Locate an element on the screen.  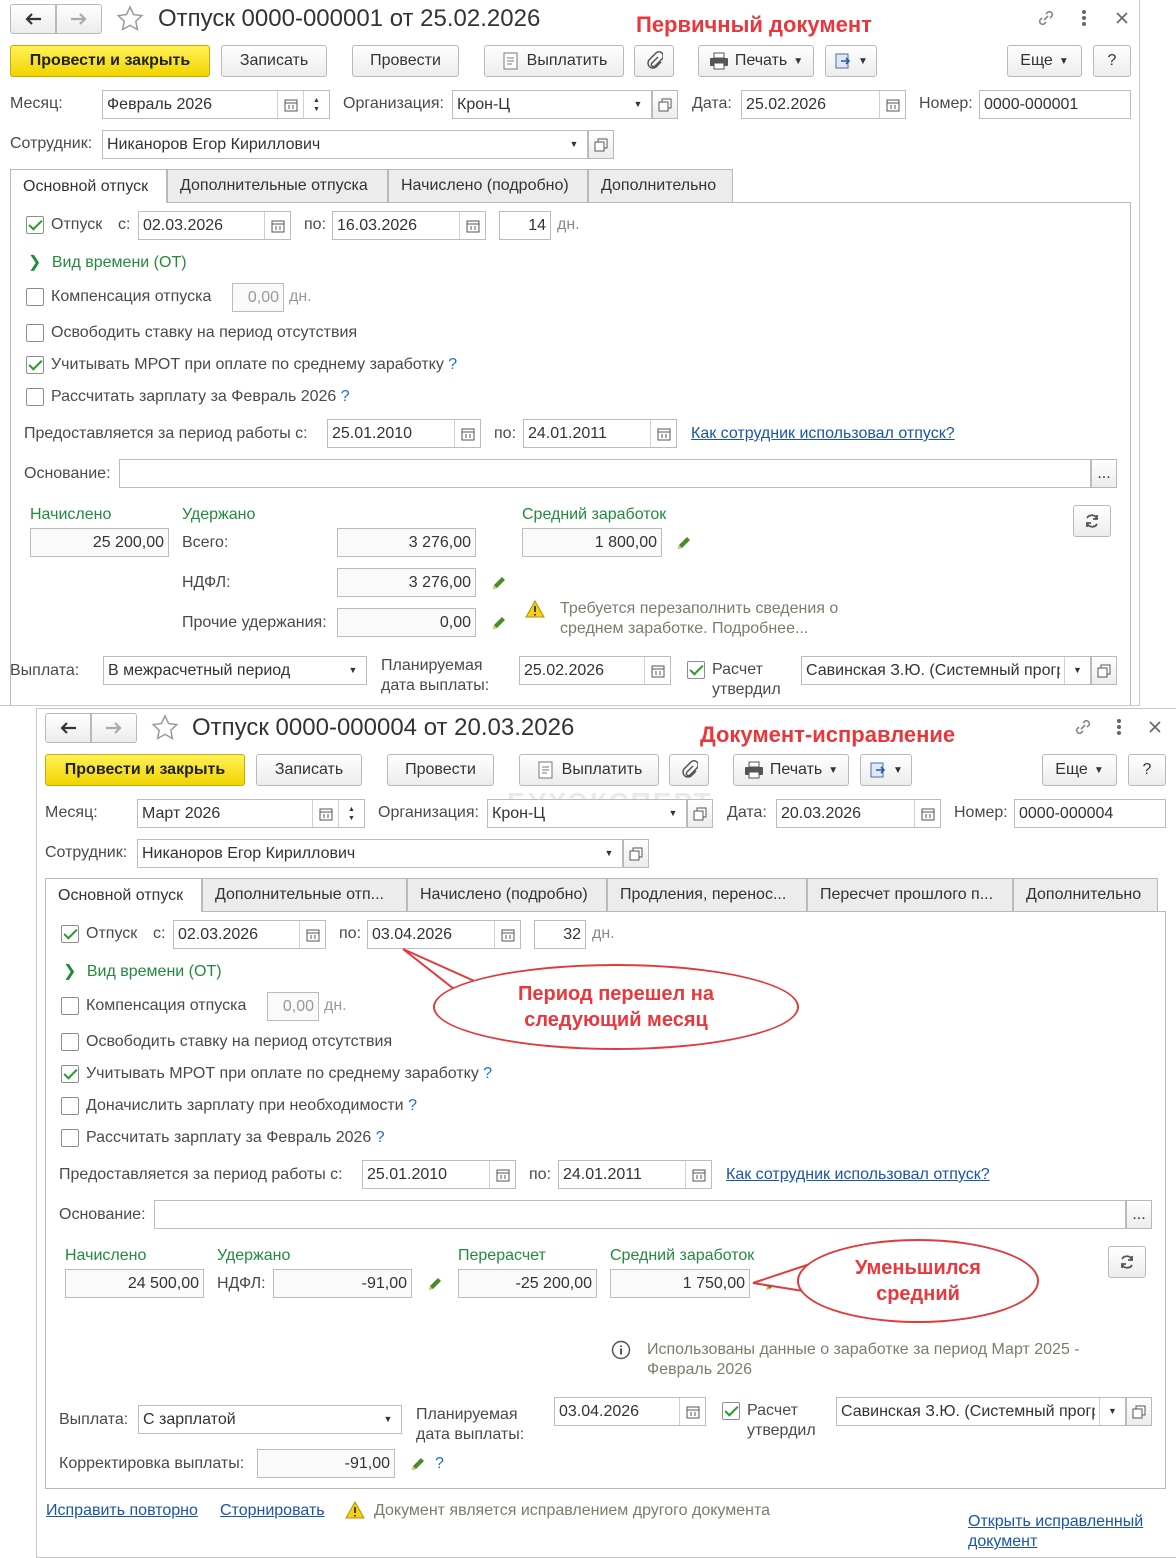
average-earnings-field: 1 750,00 is located at coordinates (680, 1283).